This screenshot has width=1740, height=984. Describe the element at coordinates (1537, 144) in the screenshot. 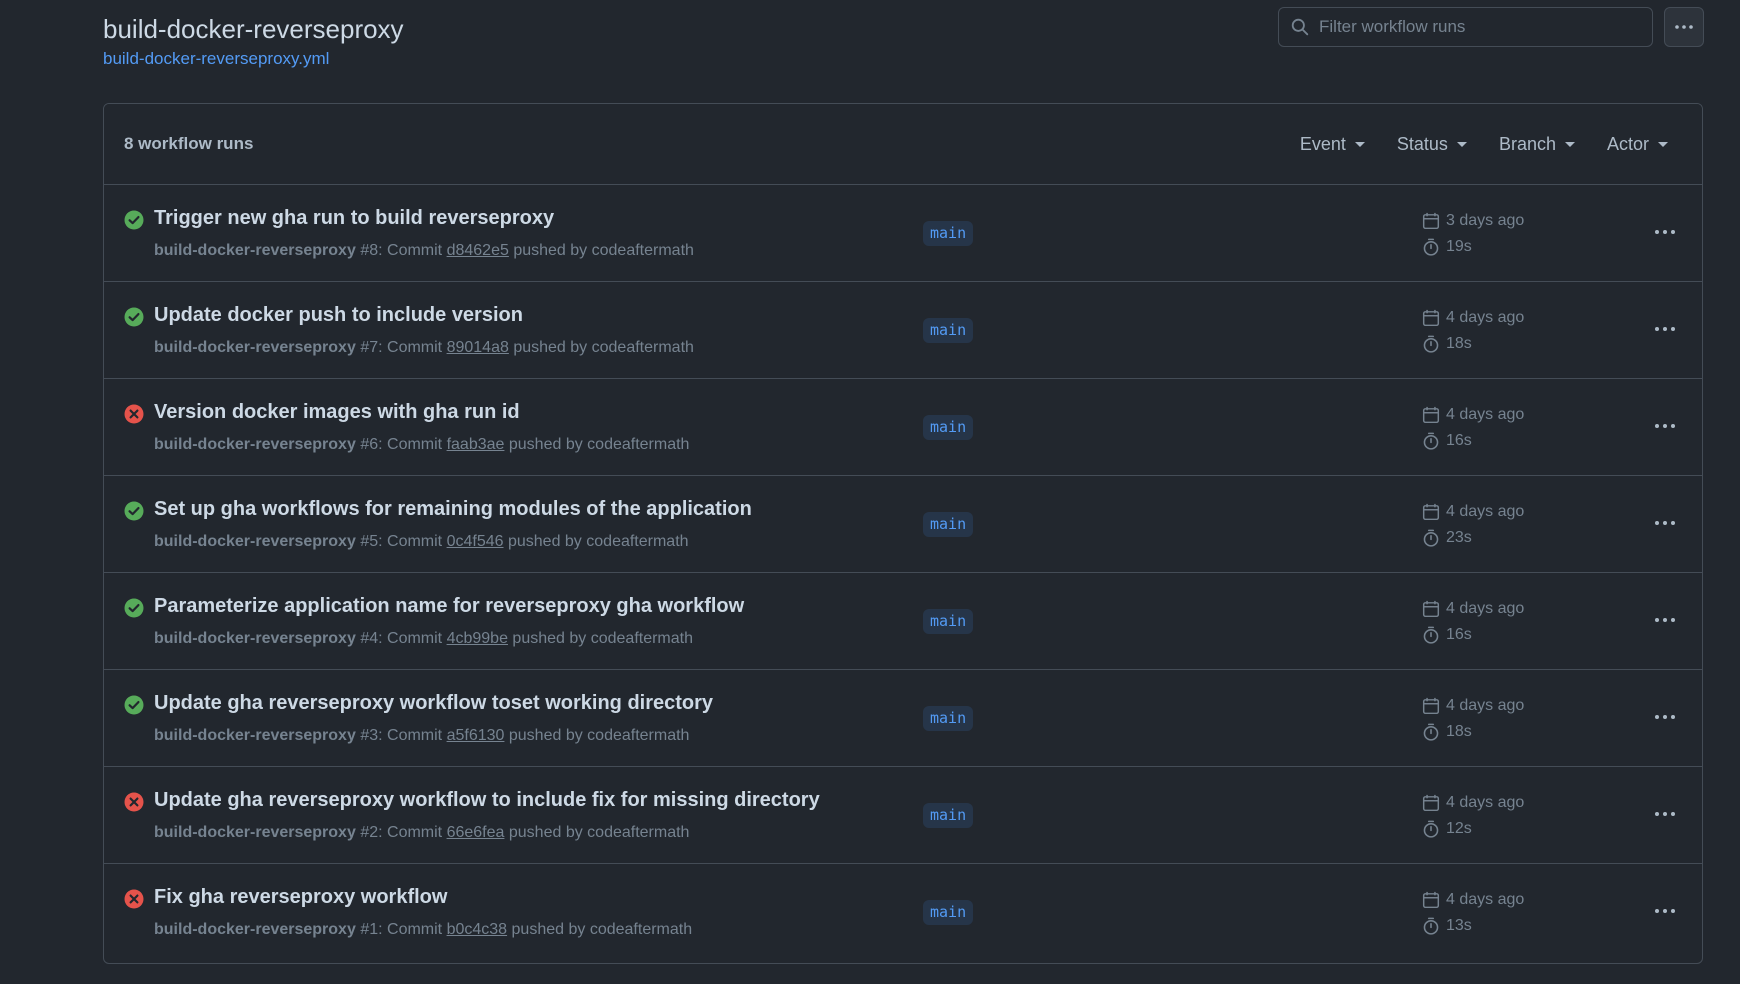

I see `branch-filter: Branch` at that location.